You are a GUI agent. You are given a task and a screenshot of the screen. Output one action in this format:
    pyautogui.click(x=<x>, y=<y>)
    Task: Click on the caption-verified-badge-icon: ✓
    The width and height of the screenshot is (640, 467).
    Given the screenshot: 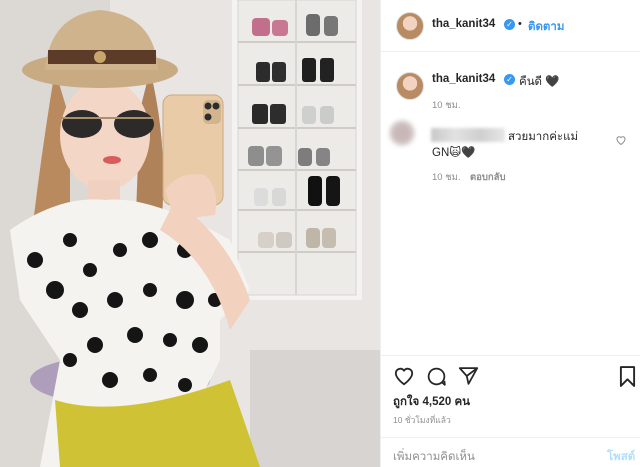 What is the action you would take?
    pyautogui.click(x=509, y=79)
    